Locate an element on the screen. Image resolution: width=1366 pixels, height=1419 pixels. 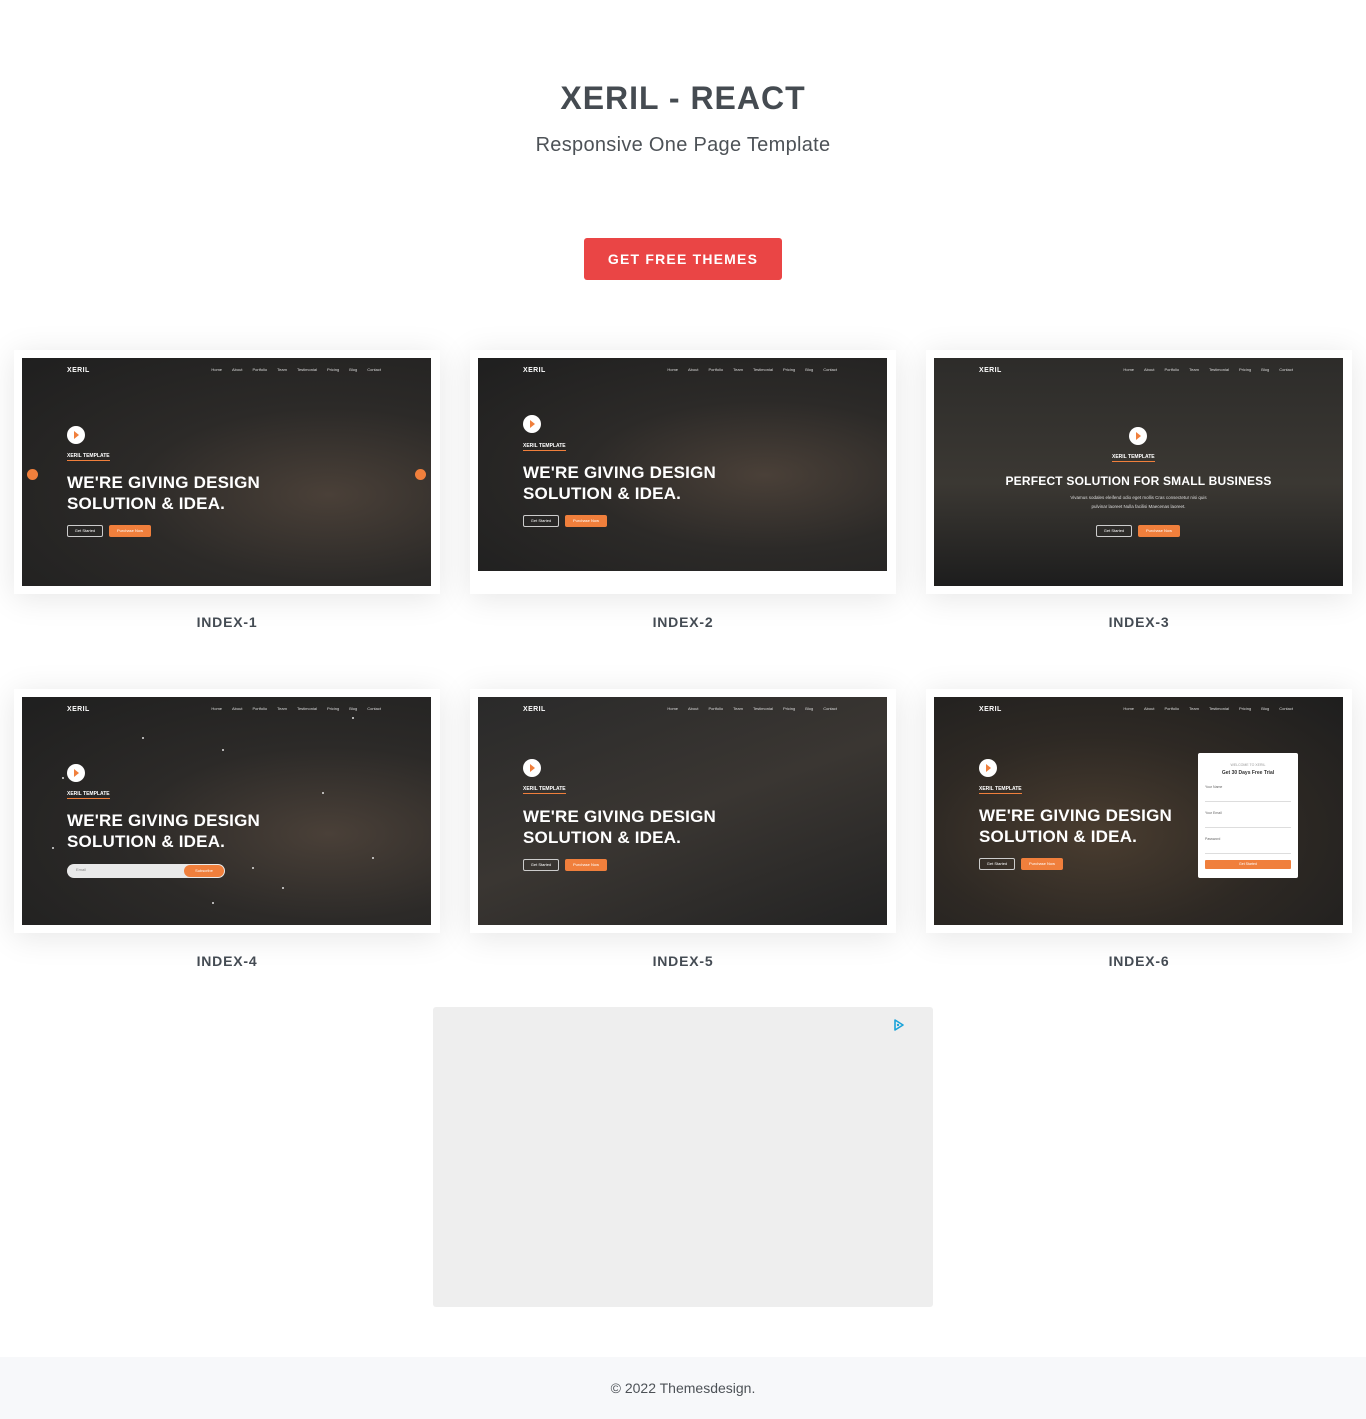
preview-email-field: Email Subscribe is located at coordinates (146, 871).